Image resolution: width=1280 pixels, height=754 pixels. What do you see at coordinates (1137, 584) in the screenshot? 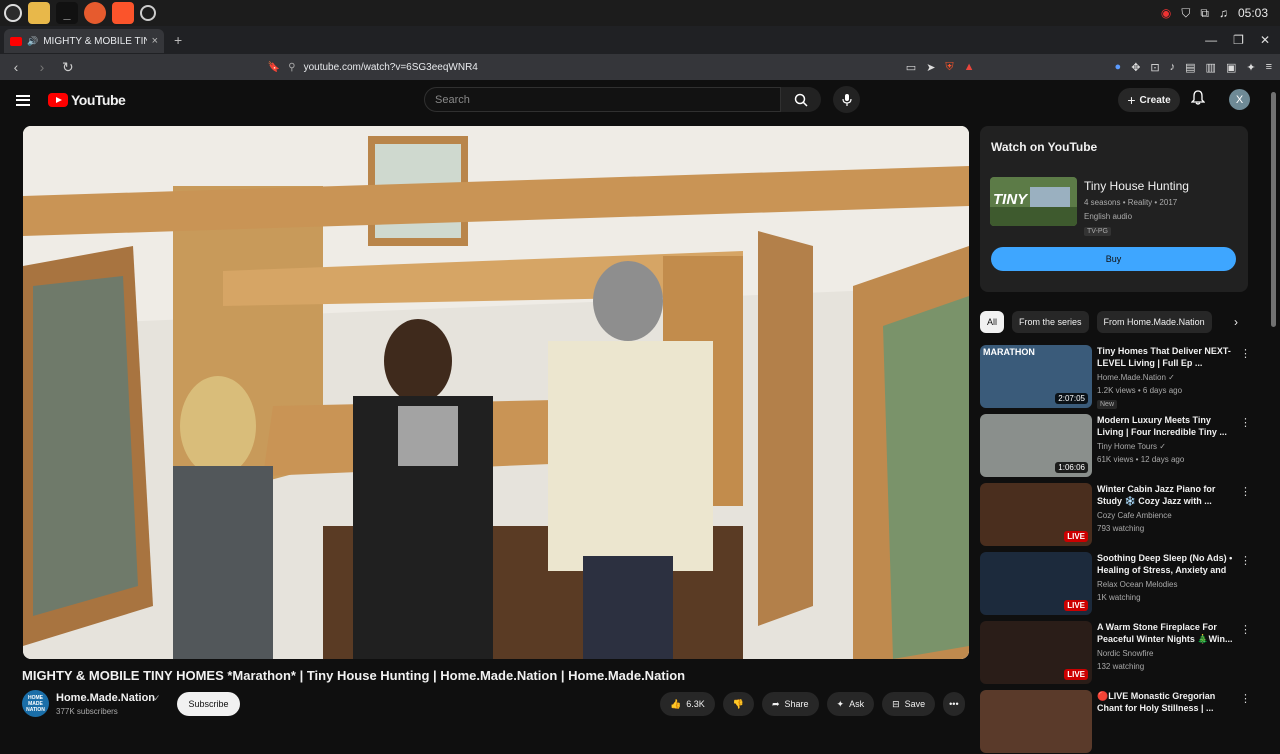
I see `recommendation-channel: Relax Ocean Melodies` at bounding box center [1137, 584].